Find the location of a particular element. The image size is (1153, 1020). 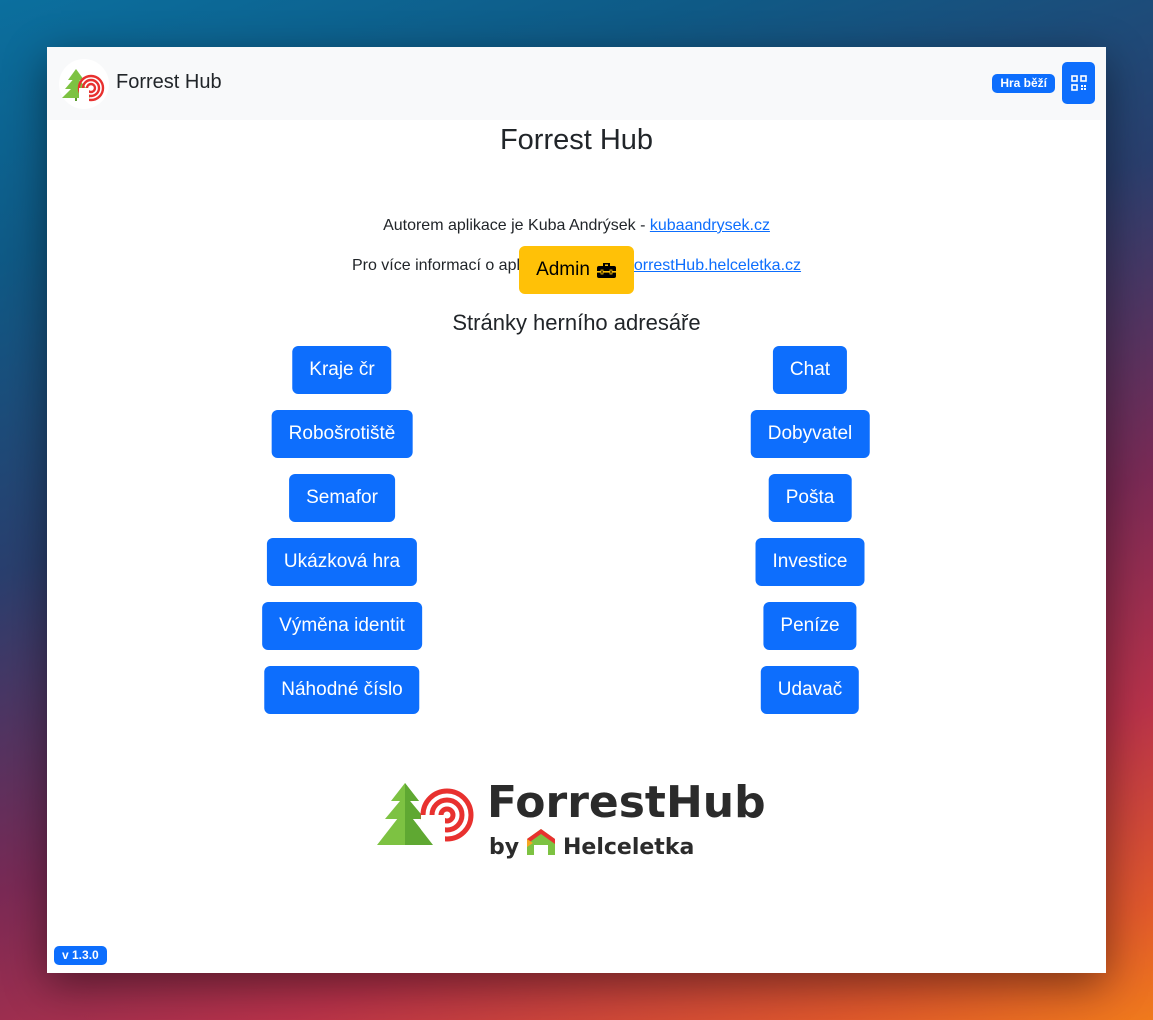

navbar: Forrest Hub Hra běží is located at coordinates (576, 83).